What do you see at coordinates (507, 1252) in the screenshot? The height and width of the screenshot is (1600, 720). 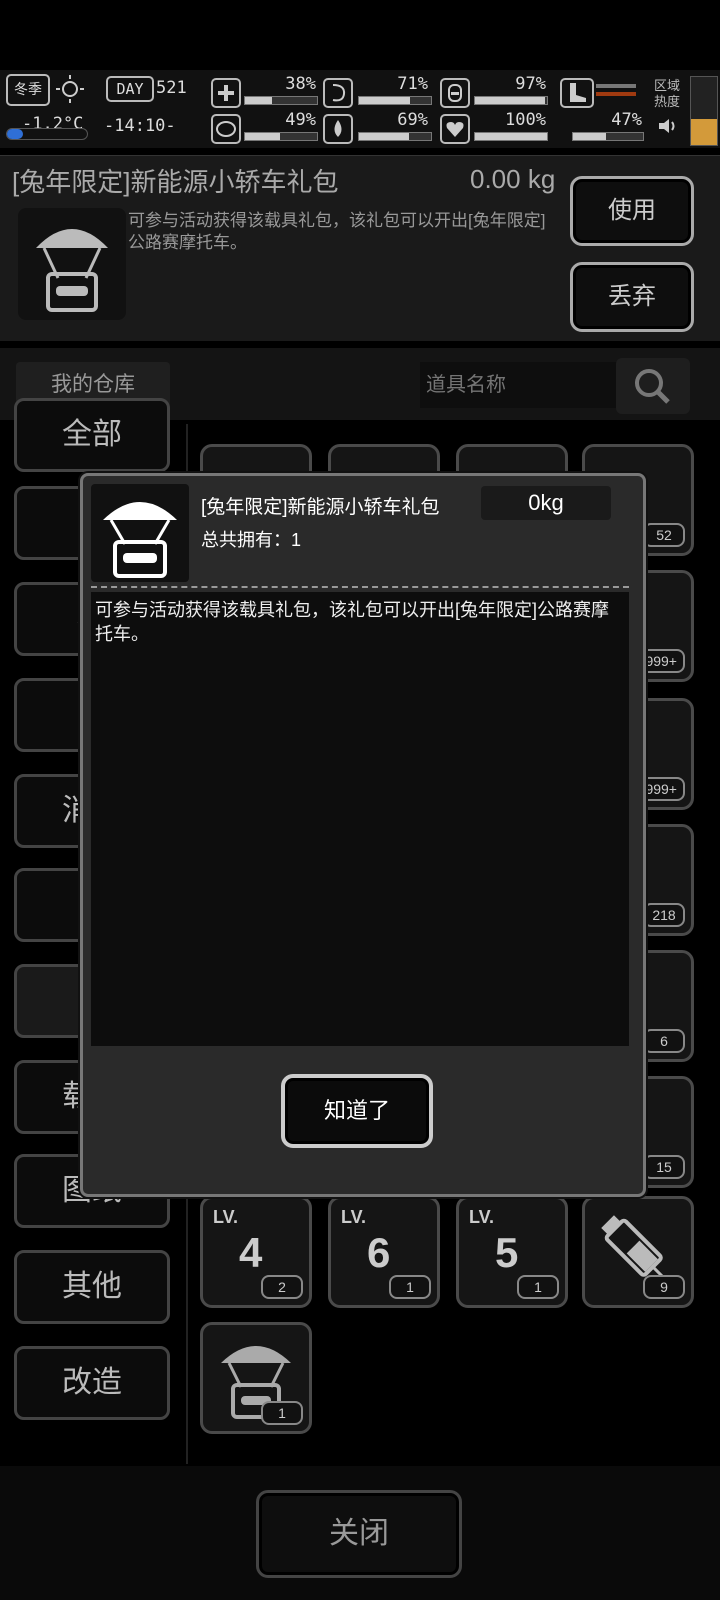 I see `level-number: 5` at bounding box center [507, 1252].